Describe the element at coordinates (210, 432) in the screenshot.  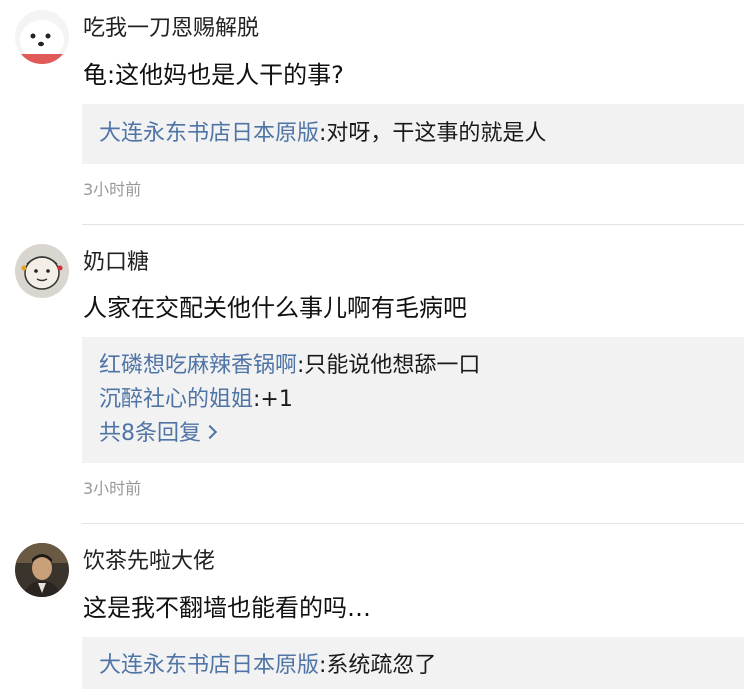
I see `chevron-right-icon` at that location.